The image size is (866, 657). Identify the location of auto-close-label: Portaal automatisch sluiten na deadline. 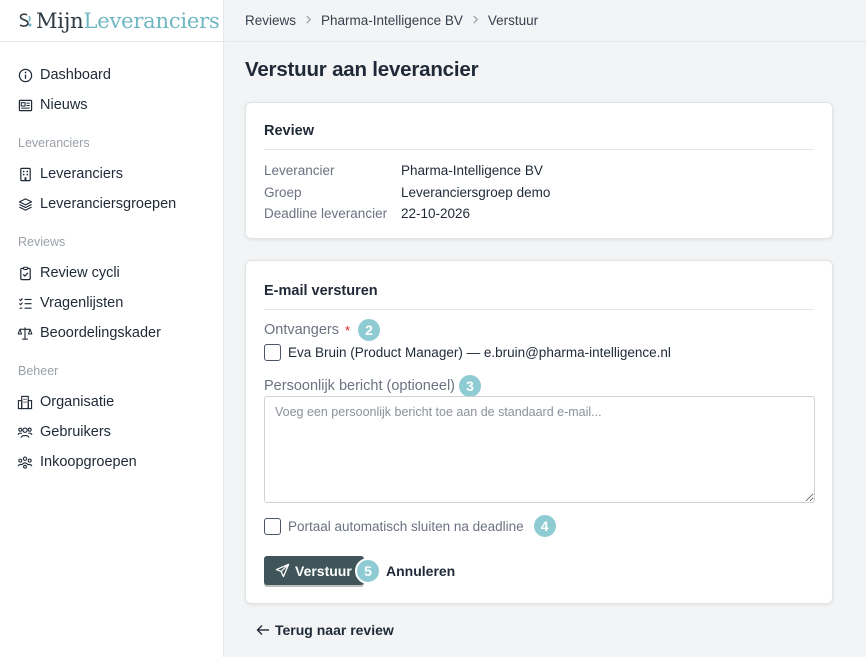
(406, 526).